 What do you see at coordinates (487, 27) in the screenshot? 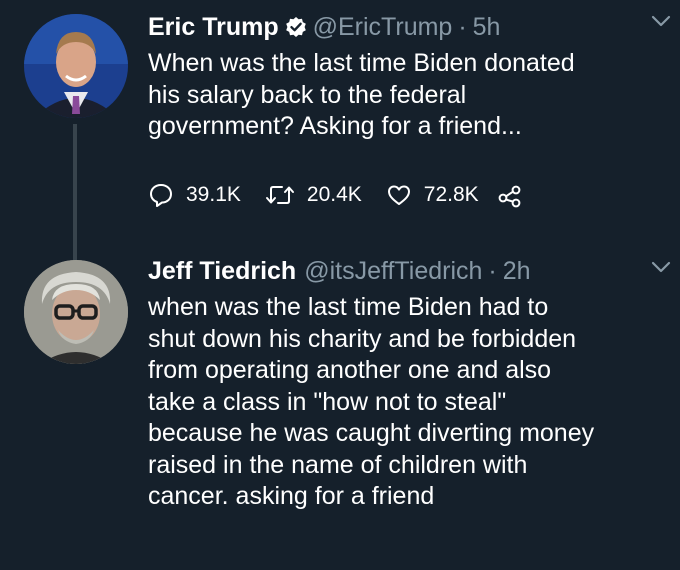
I see `timestamp: 5h` at bounding box center [487, 27].